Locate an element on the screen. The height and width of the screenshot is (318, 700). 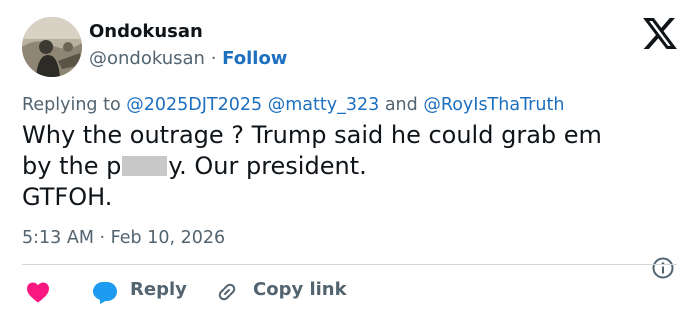
censor-bar is located at coordinates (145, 166).